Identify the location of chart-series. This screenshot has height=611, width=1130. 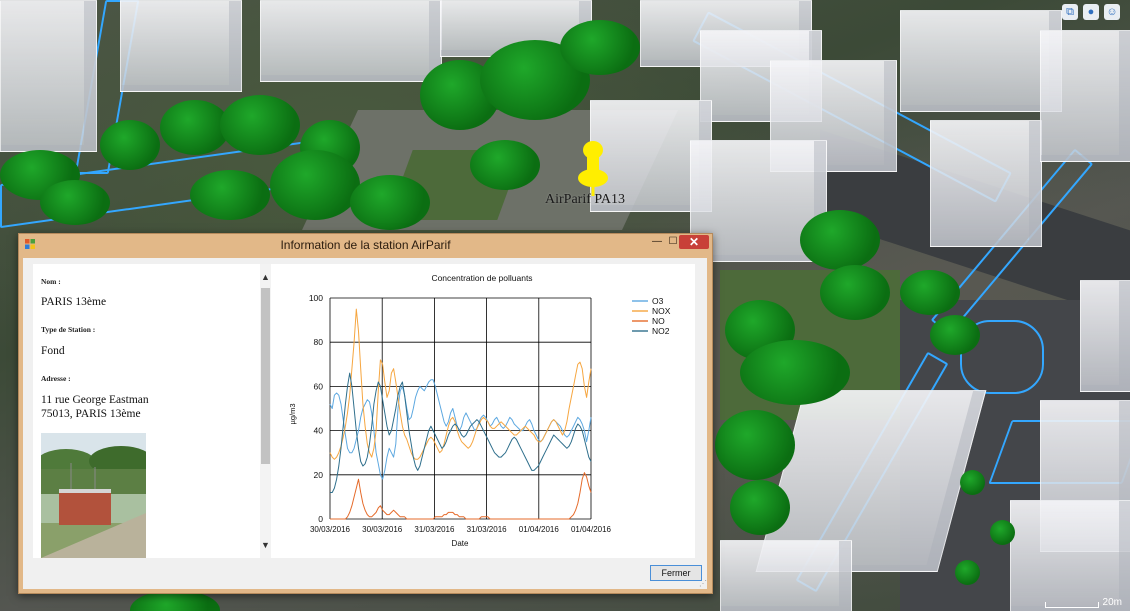
(460, 414).